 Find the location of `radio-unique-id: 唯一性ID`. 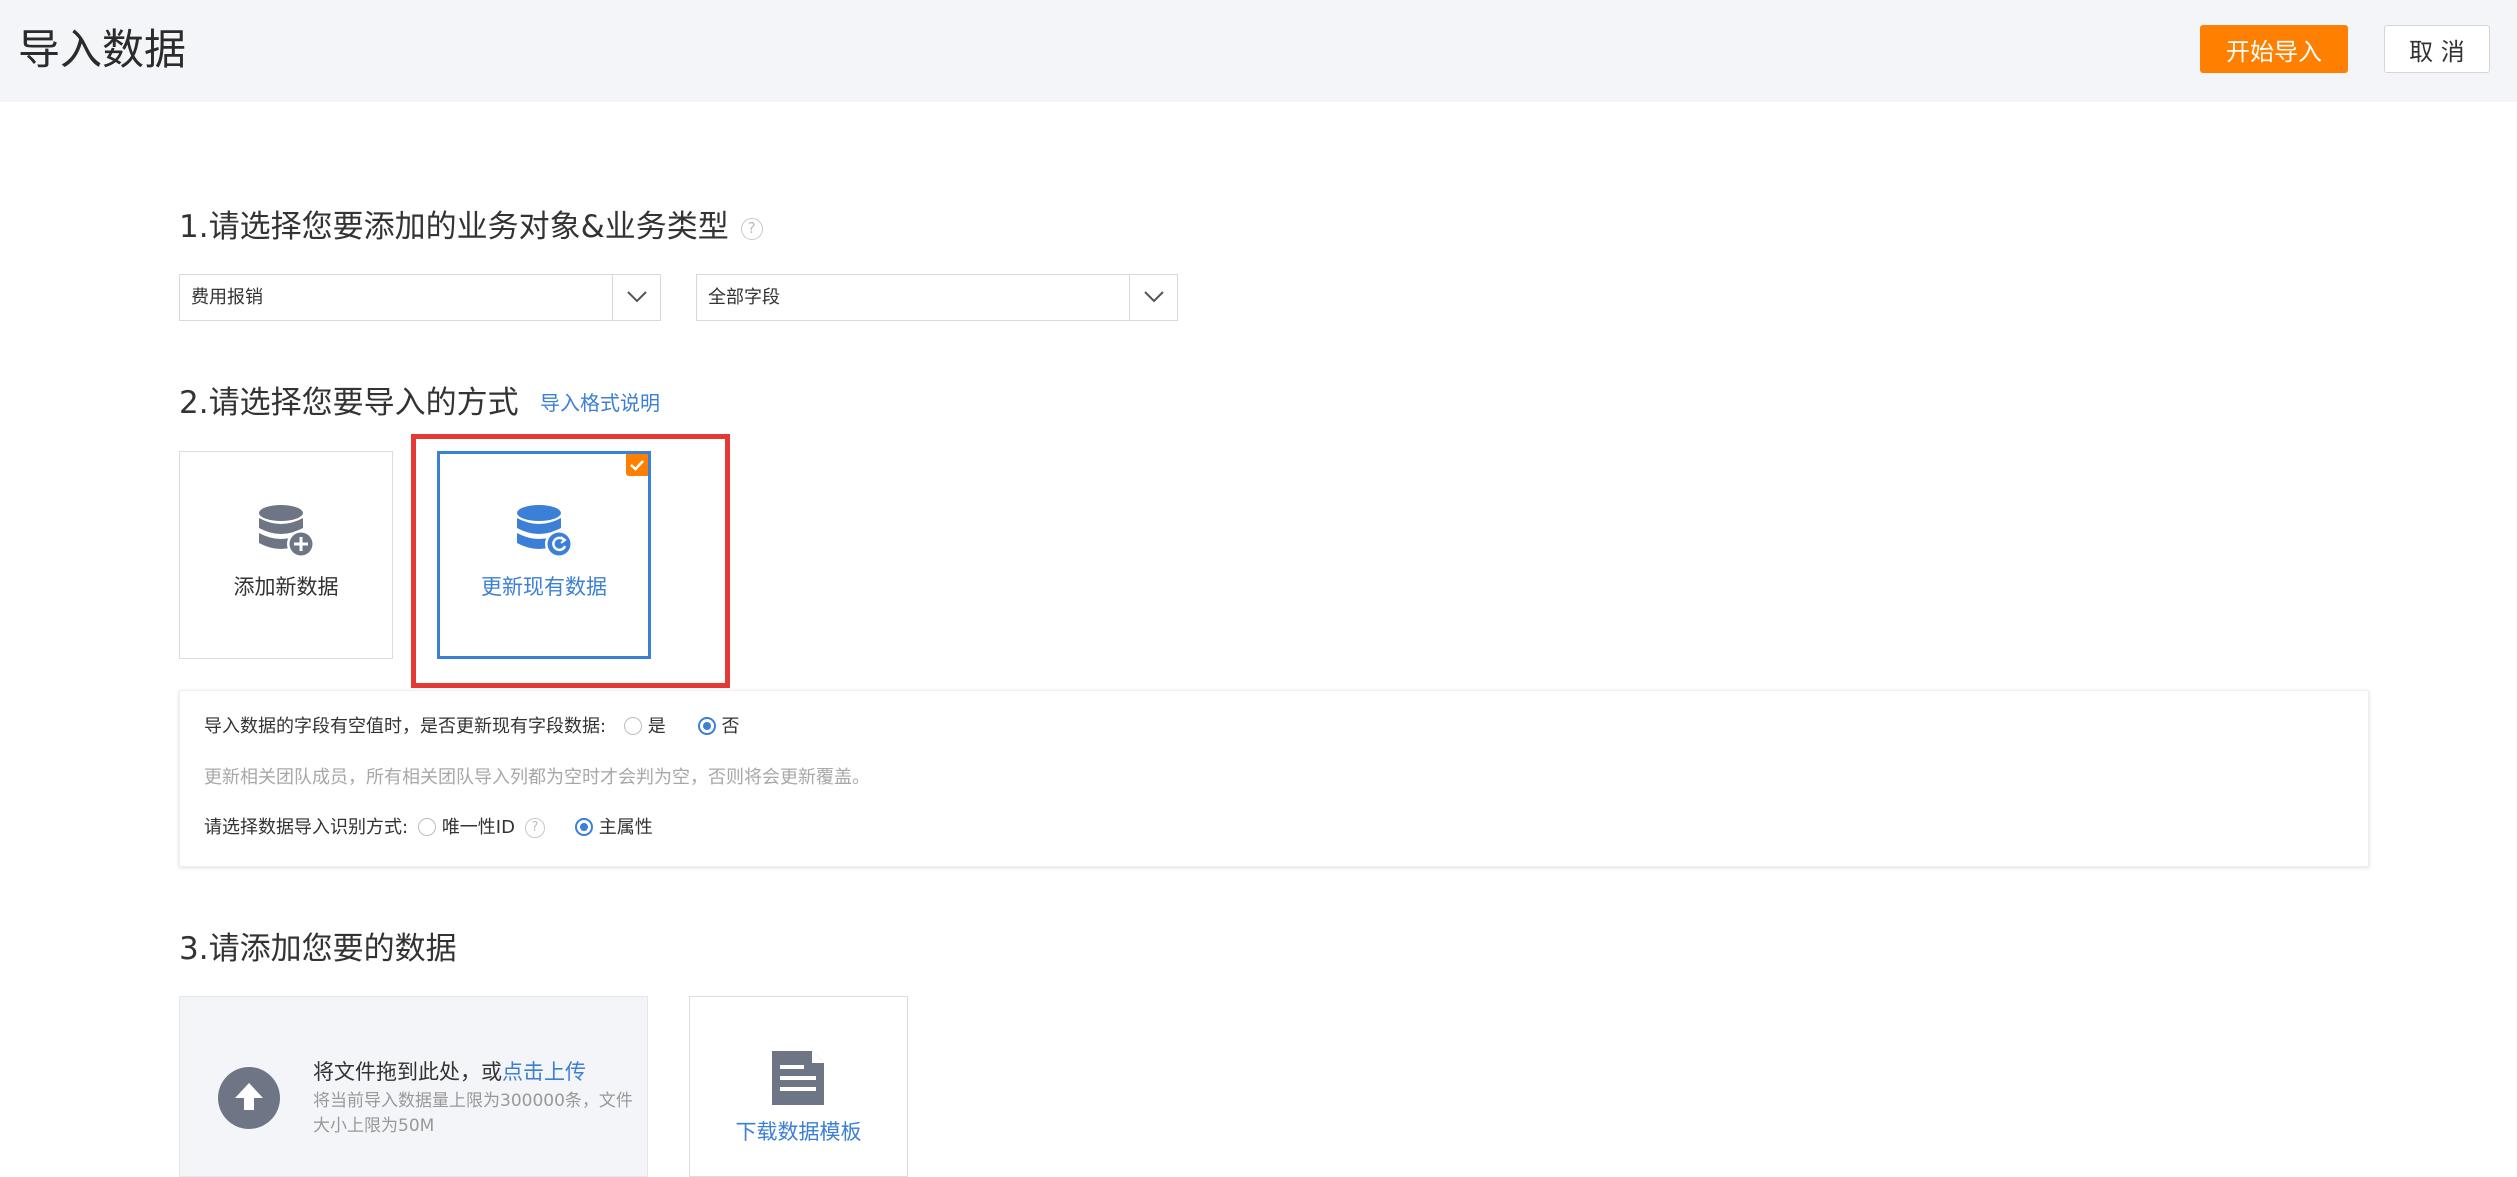

radio-unique-id: 唯一性ID is located at coordinates (466, 828).